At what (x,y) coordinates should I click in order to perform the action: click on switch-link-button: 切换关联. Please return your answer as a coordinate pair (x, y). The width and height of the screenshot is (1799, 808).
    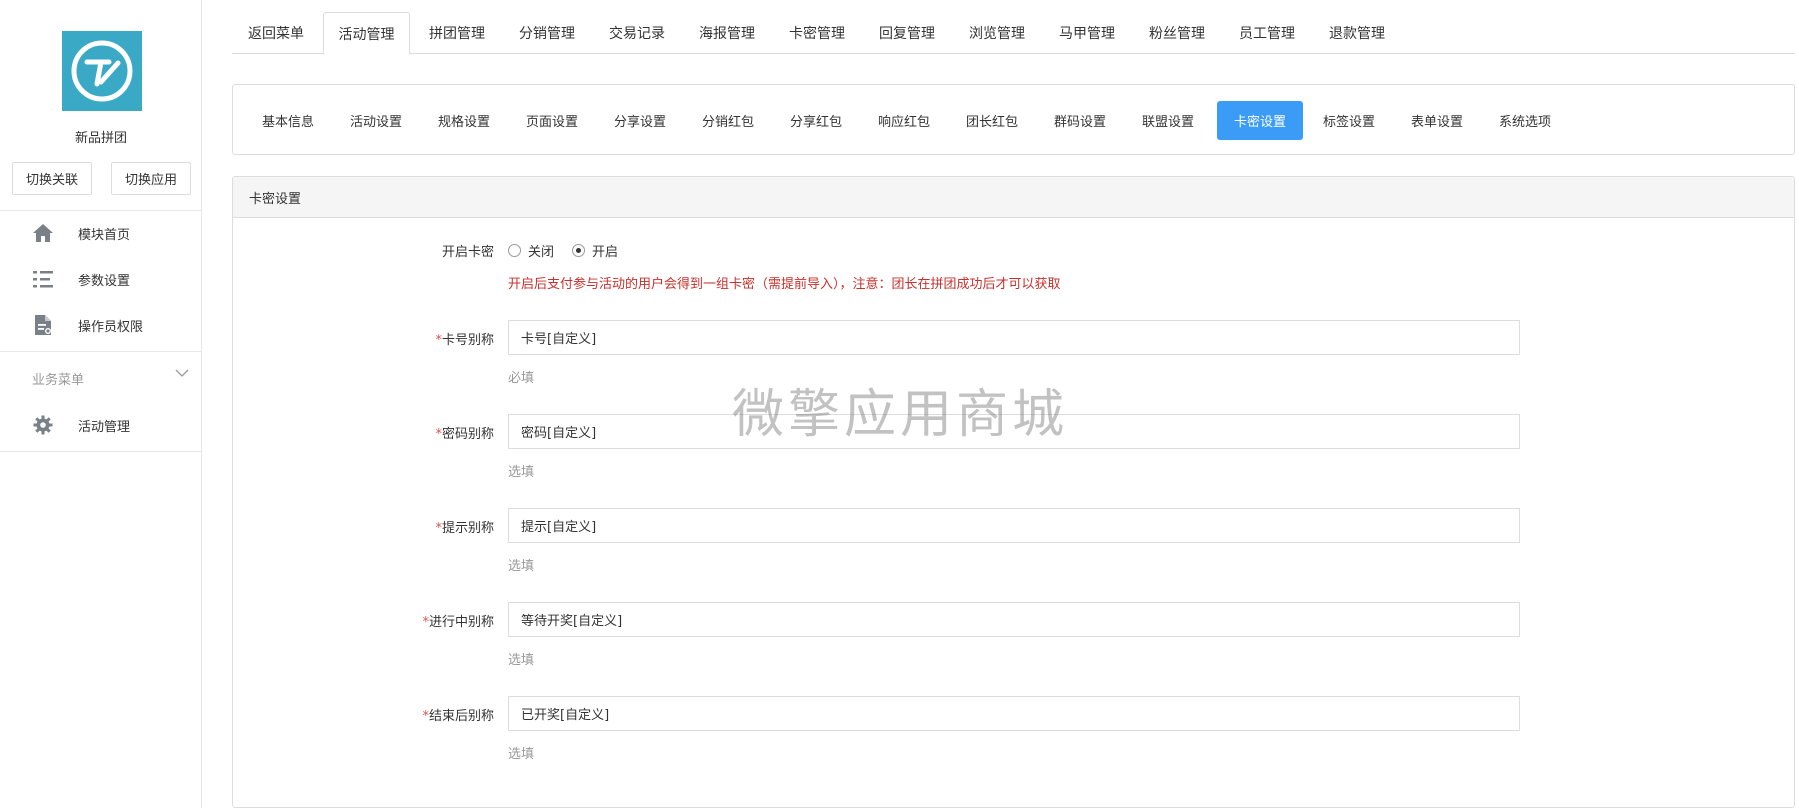
    Looking at the image, I should click on (52, 178).